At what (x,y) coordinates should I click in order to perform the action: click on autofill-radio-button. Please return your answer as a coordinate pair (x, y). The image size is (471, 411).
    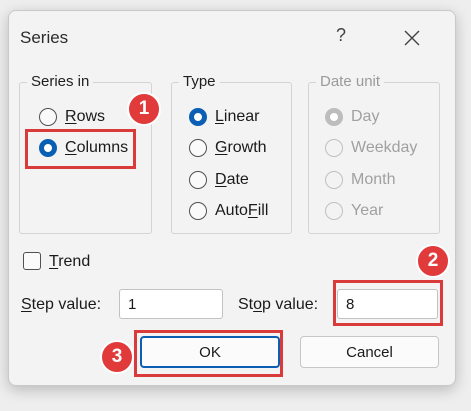
    Looking at the image, I should click on (198, 211).